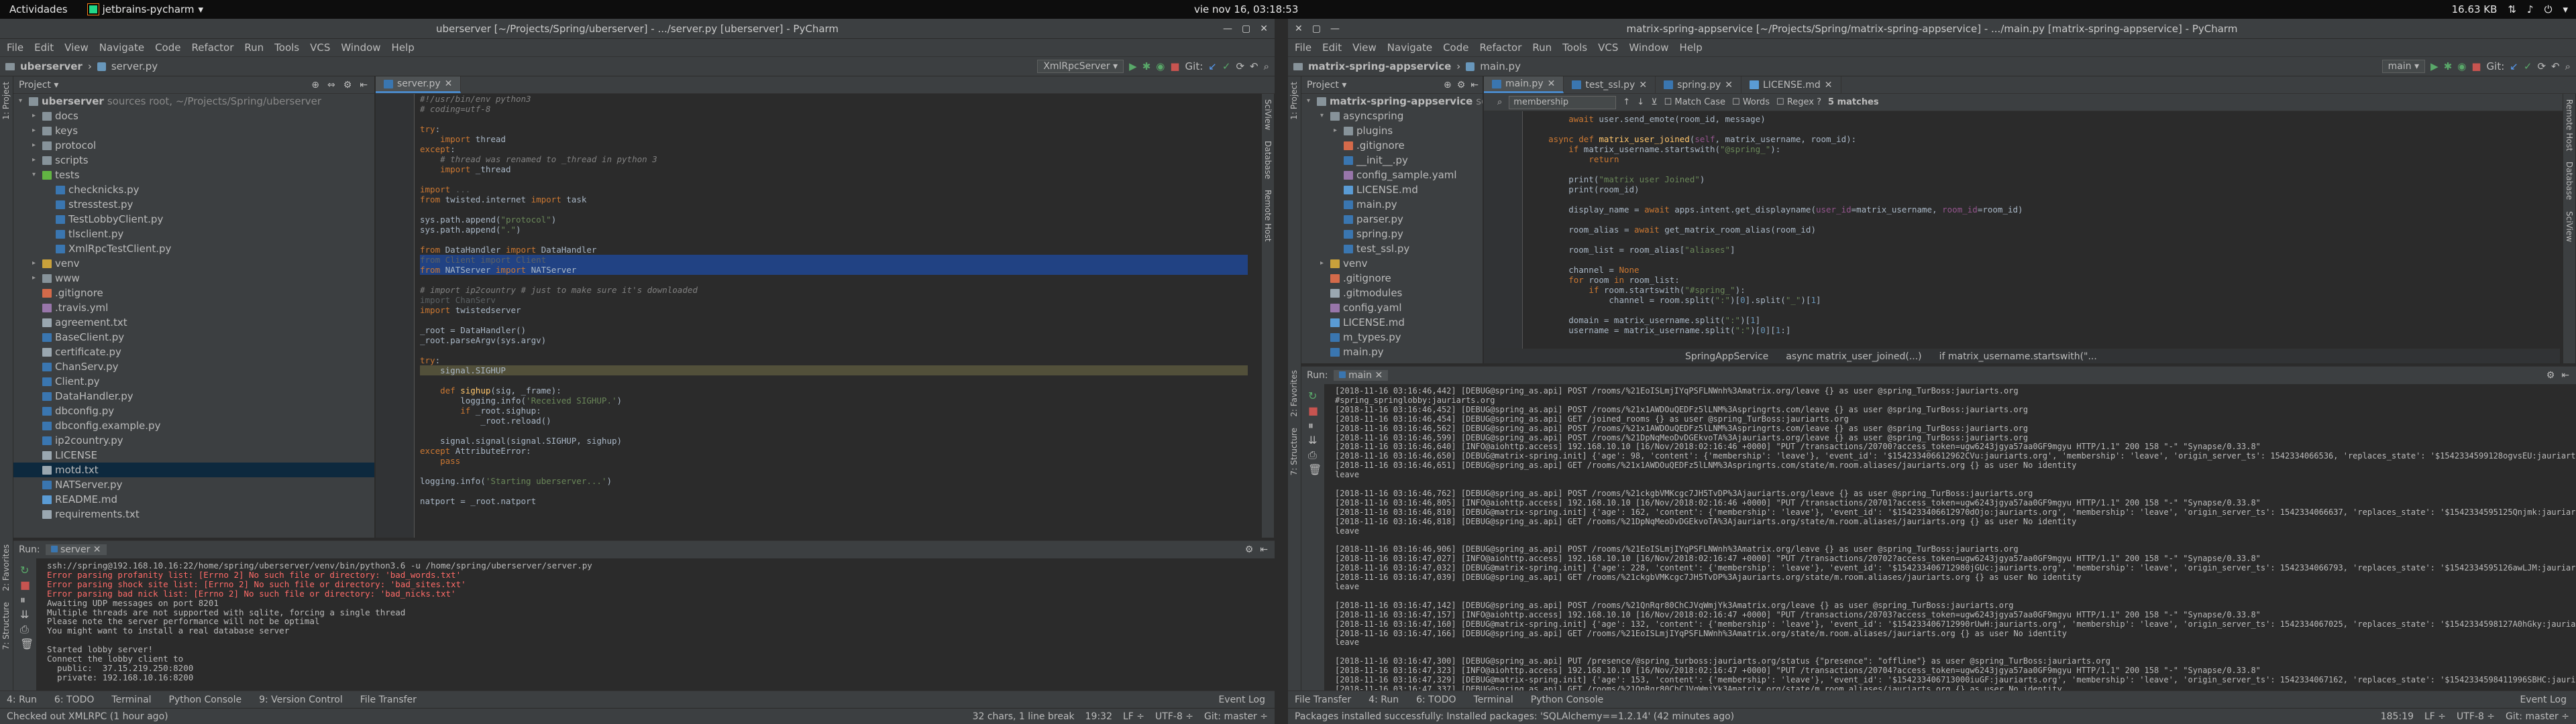 The image size is (2576, 724). What do you see at coordinates (1436, 700) in the screenshot?
I see `tool-tab-6-todo: 6: TODO` at bounding box center [1436, 700].